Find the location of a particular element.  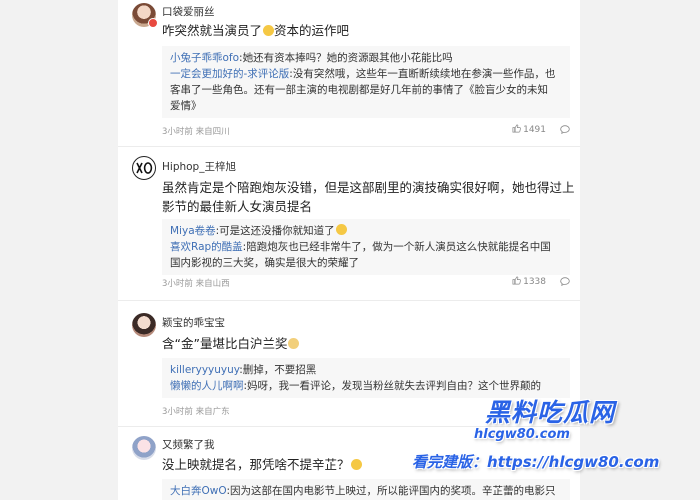

like-button: 1338 is located at coordinates (529, 281).